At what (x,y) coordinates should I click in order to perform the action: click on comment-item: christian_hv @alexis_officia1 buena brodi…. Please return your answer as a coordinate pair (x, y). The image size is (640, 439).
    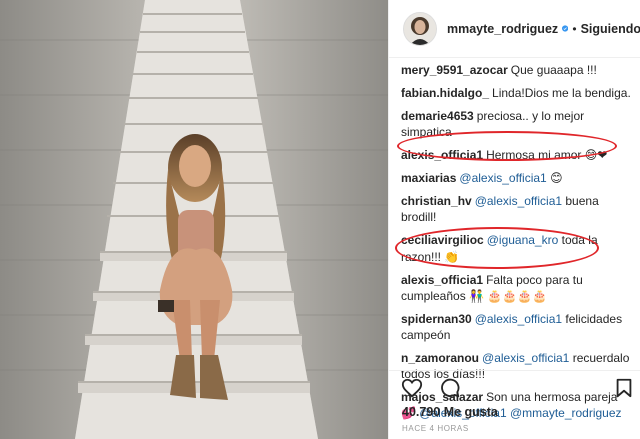
    Looking at the image, I should click on (516, 209).